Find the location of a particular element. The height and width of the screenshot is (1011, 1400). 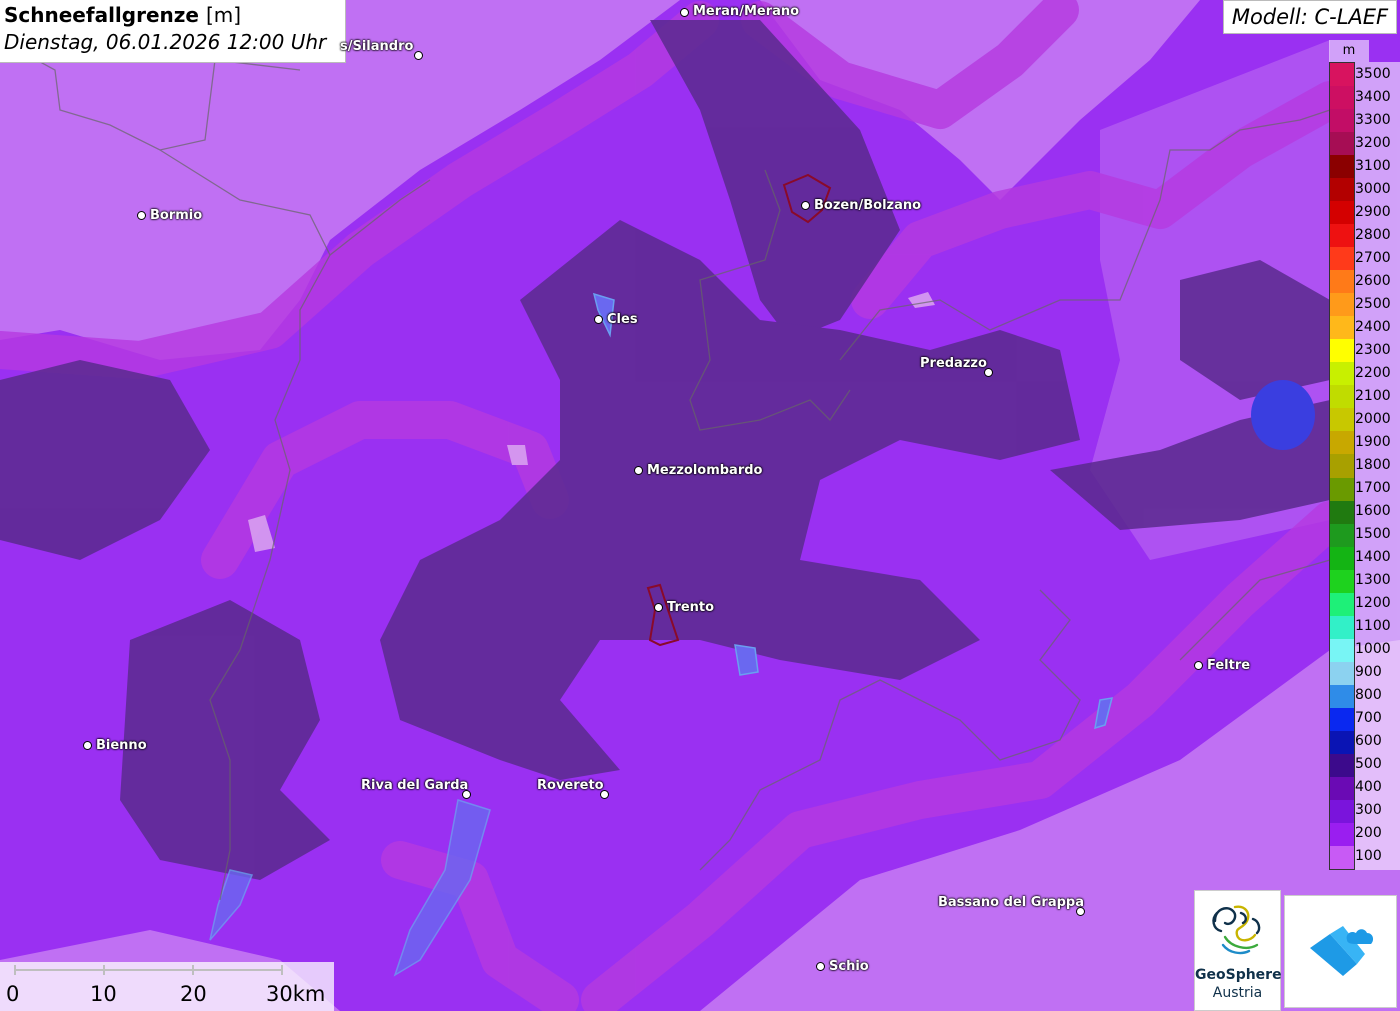

legend-label-1100: 1100 is located at coordinates (1373, 626).